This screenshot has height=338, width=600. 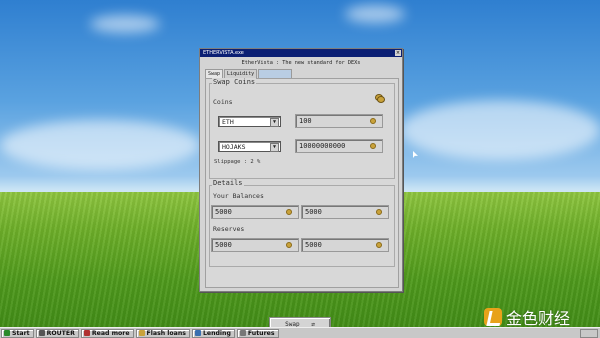 I want to click on window-titlebar: ETHERVISTA.exe ×, so click(x=301, y=53).